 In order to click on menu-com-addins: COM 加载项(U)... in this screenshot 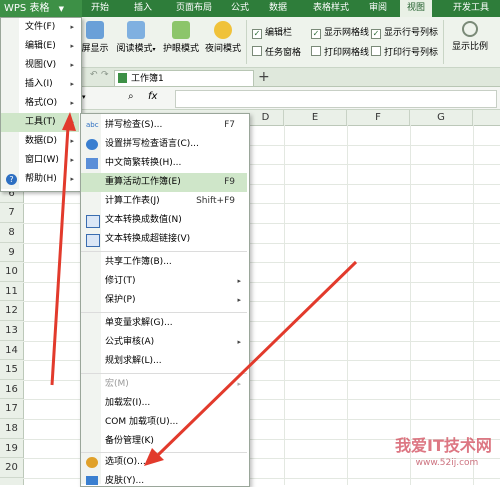, I will do `click(164, 422)`.